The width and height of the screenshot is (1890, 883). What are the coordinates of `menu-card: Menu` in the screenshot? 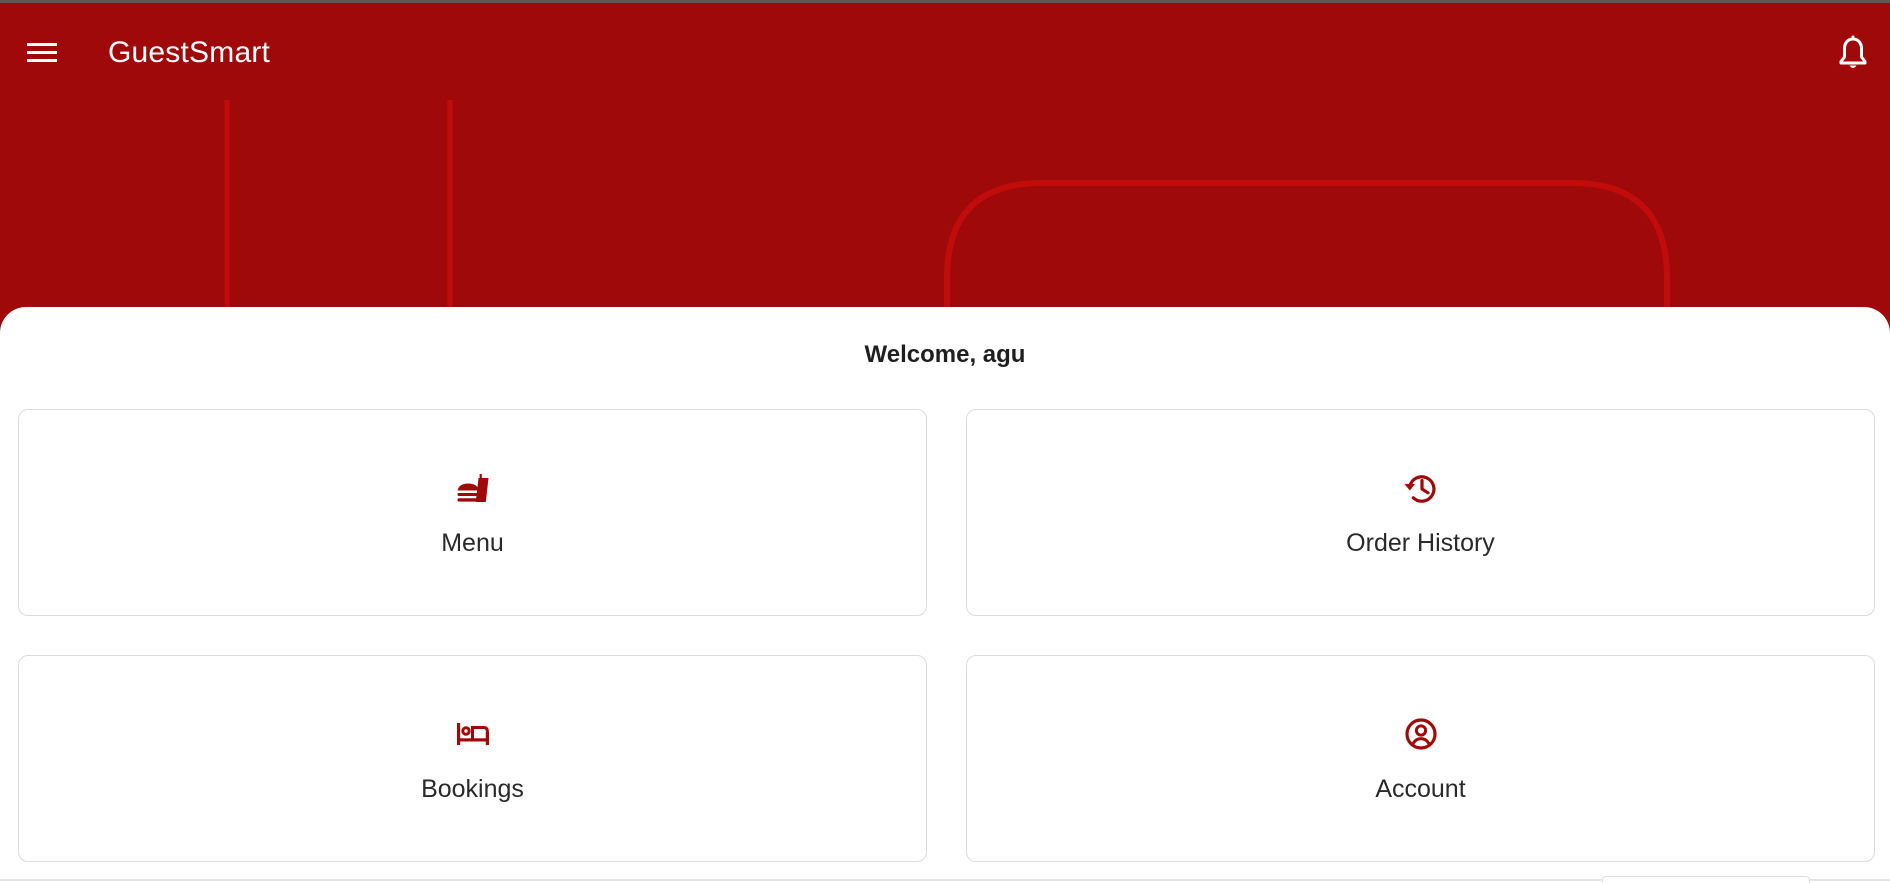 It's located at (472, 512).